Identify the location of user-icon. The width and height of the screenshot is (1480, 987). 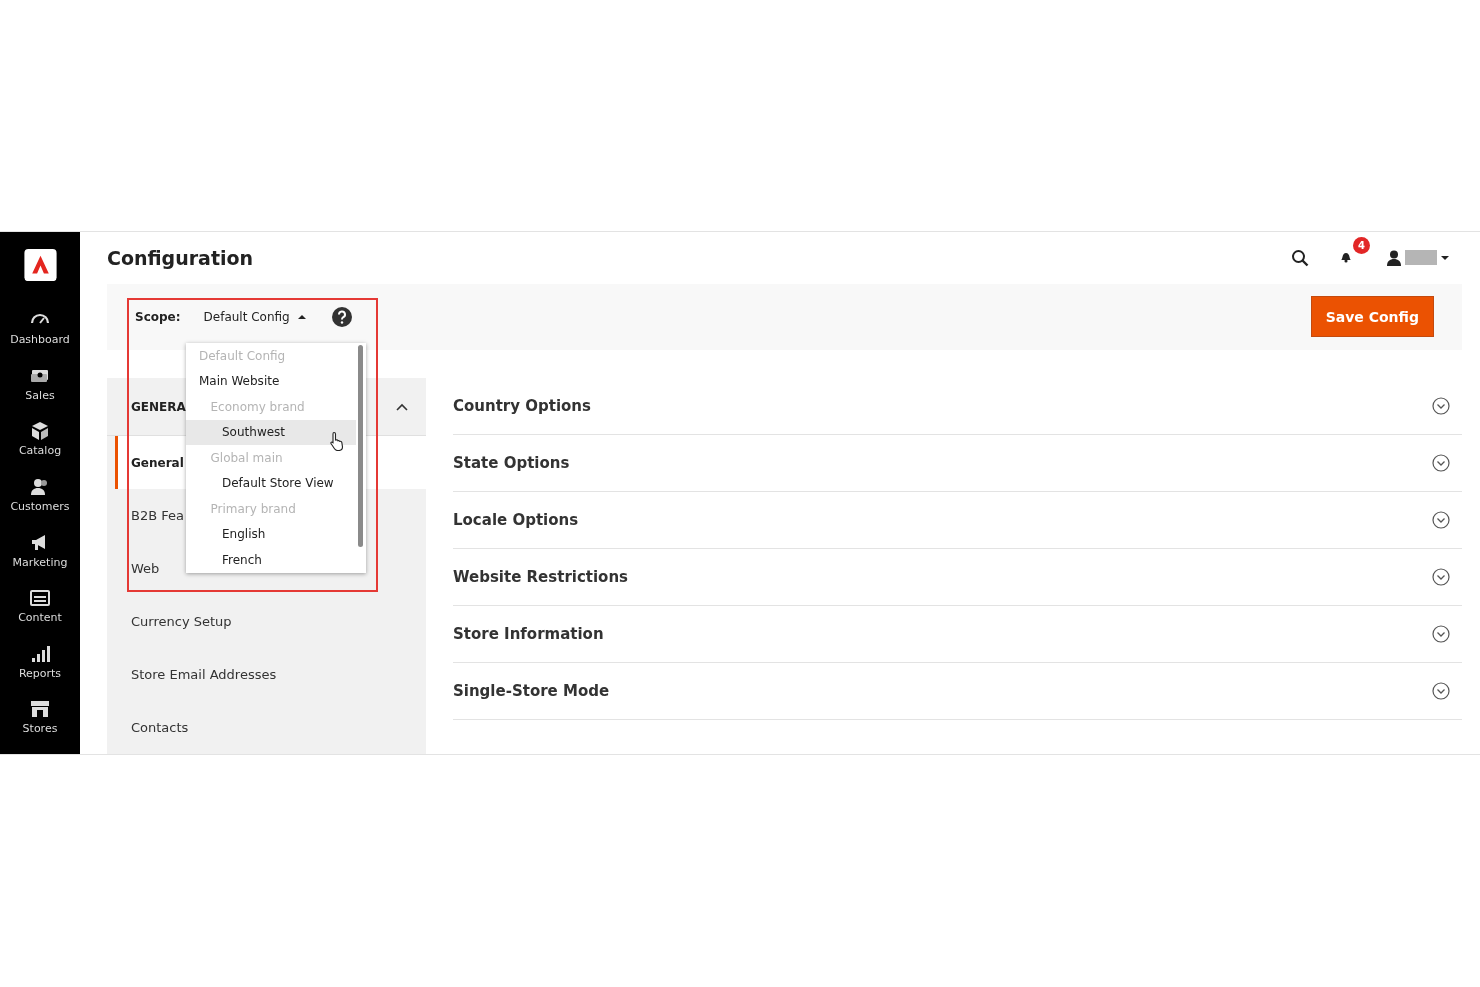
(1394, 257).